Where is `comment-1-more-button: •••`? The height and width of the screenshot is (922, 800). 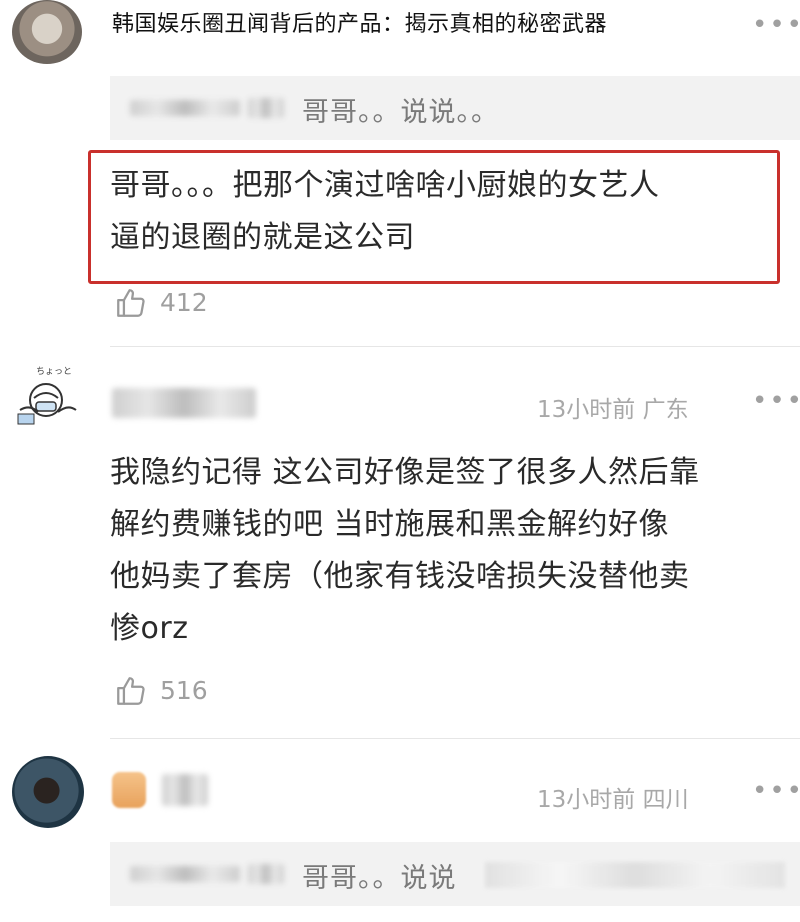 comment-1-more-button: ••• is located at coordinates (776, 25).